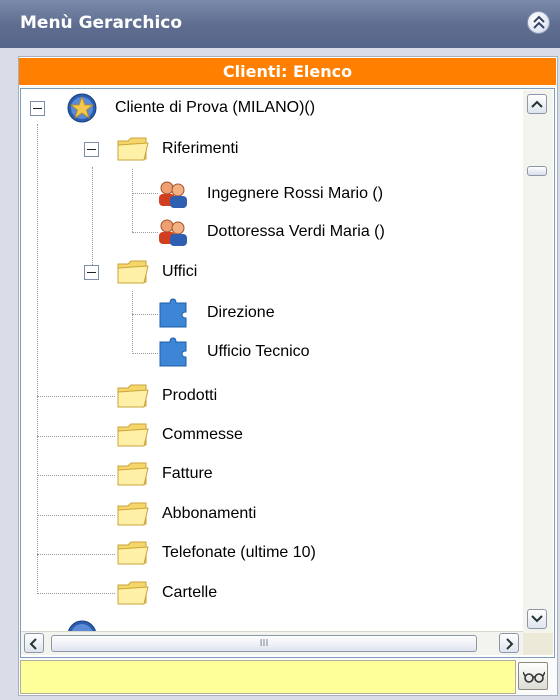 The width and height of the screenshot is (560, 700). I want to click on search-input, so click(268, 677).